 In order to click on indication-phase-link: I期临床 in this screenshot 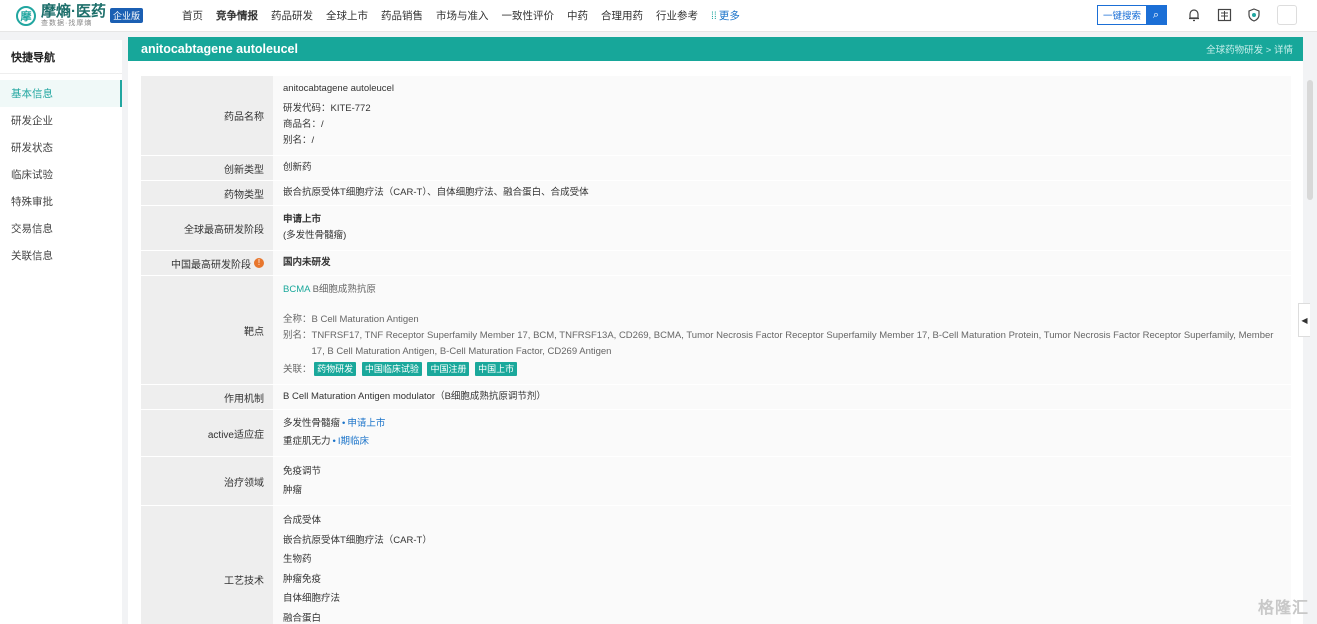, I will do `click(353, 441)`.